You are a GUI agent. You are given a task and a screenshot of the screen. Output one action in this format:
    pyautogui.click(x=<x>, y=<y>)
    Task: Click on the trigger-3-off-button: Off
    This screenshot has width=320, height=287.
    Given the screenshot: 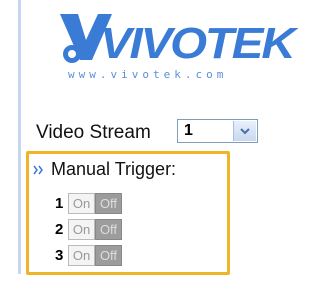 What is the action you would take?
    pyautogui.click(x=108, y=255)
    